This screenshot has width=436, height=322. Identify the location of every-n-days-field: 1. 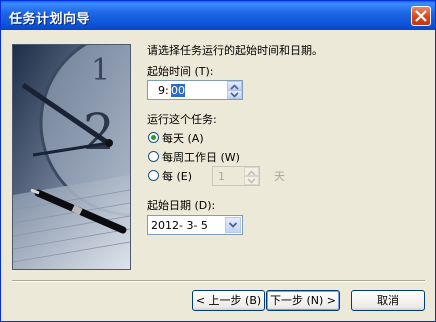
(236, 176).